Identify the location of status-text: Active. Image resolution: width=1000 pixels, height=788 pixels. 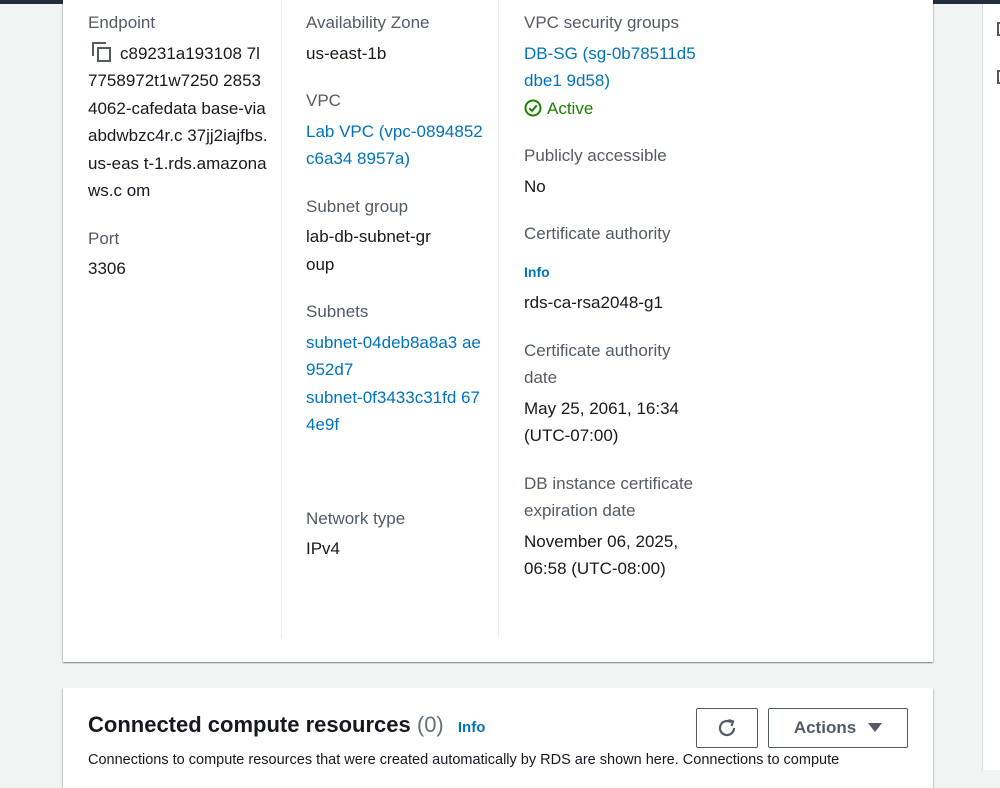
(570, 108).